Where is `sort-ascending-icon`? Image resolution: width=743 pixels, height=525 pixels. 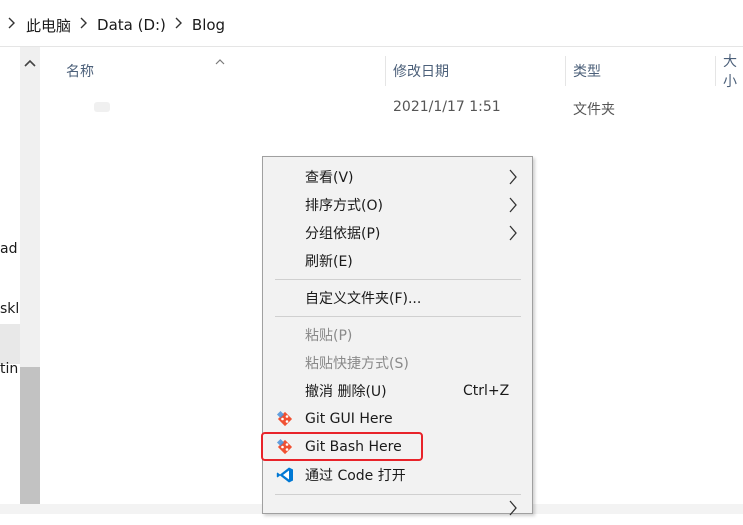
sort-ascending-icon is located at coordinates (220, 60).